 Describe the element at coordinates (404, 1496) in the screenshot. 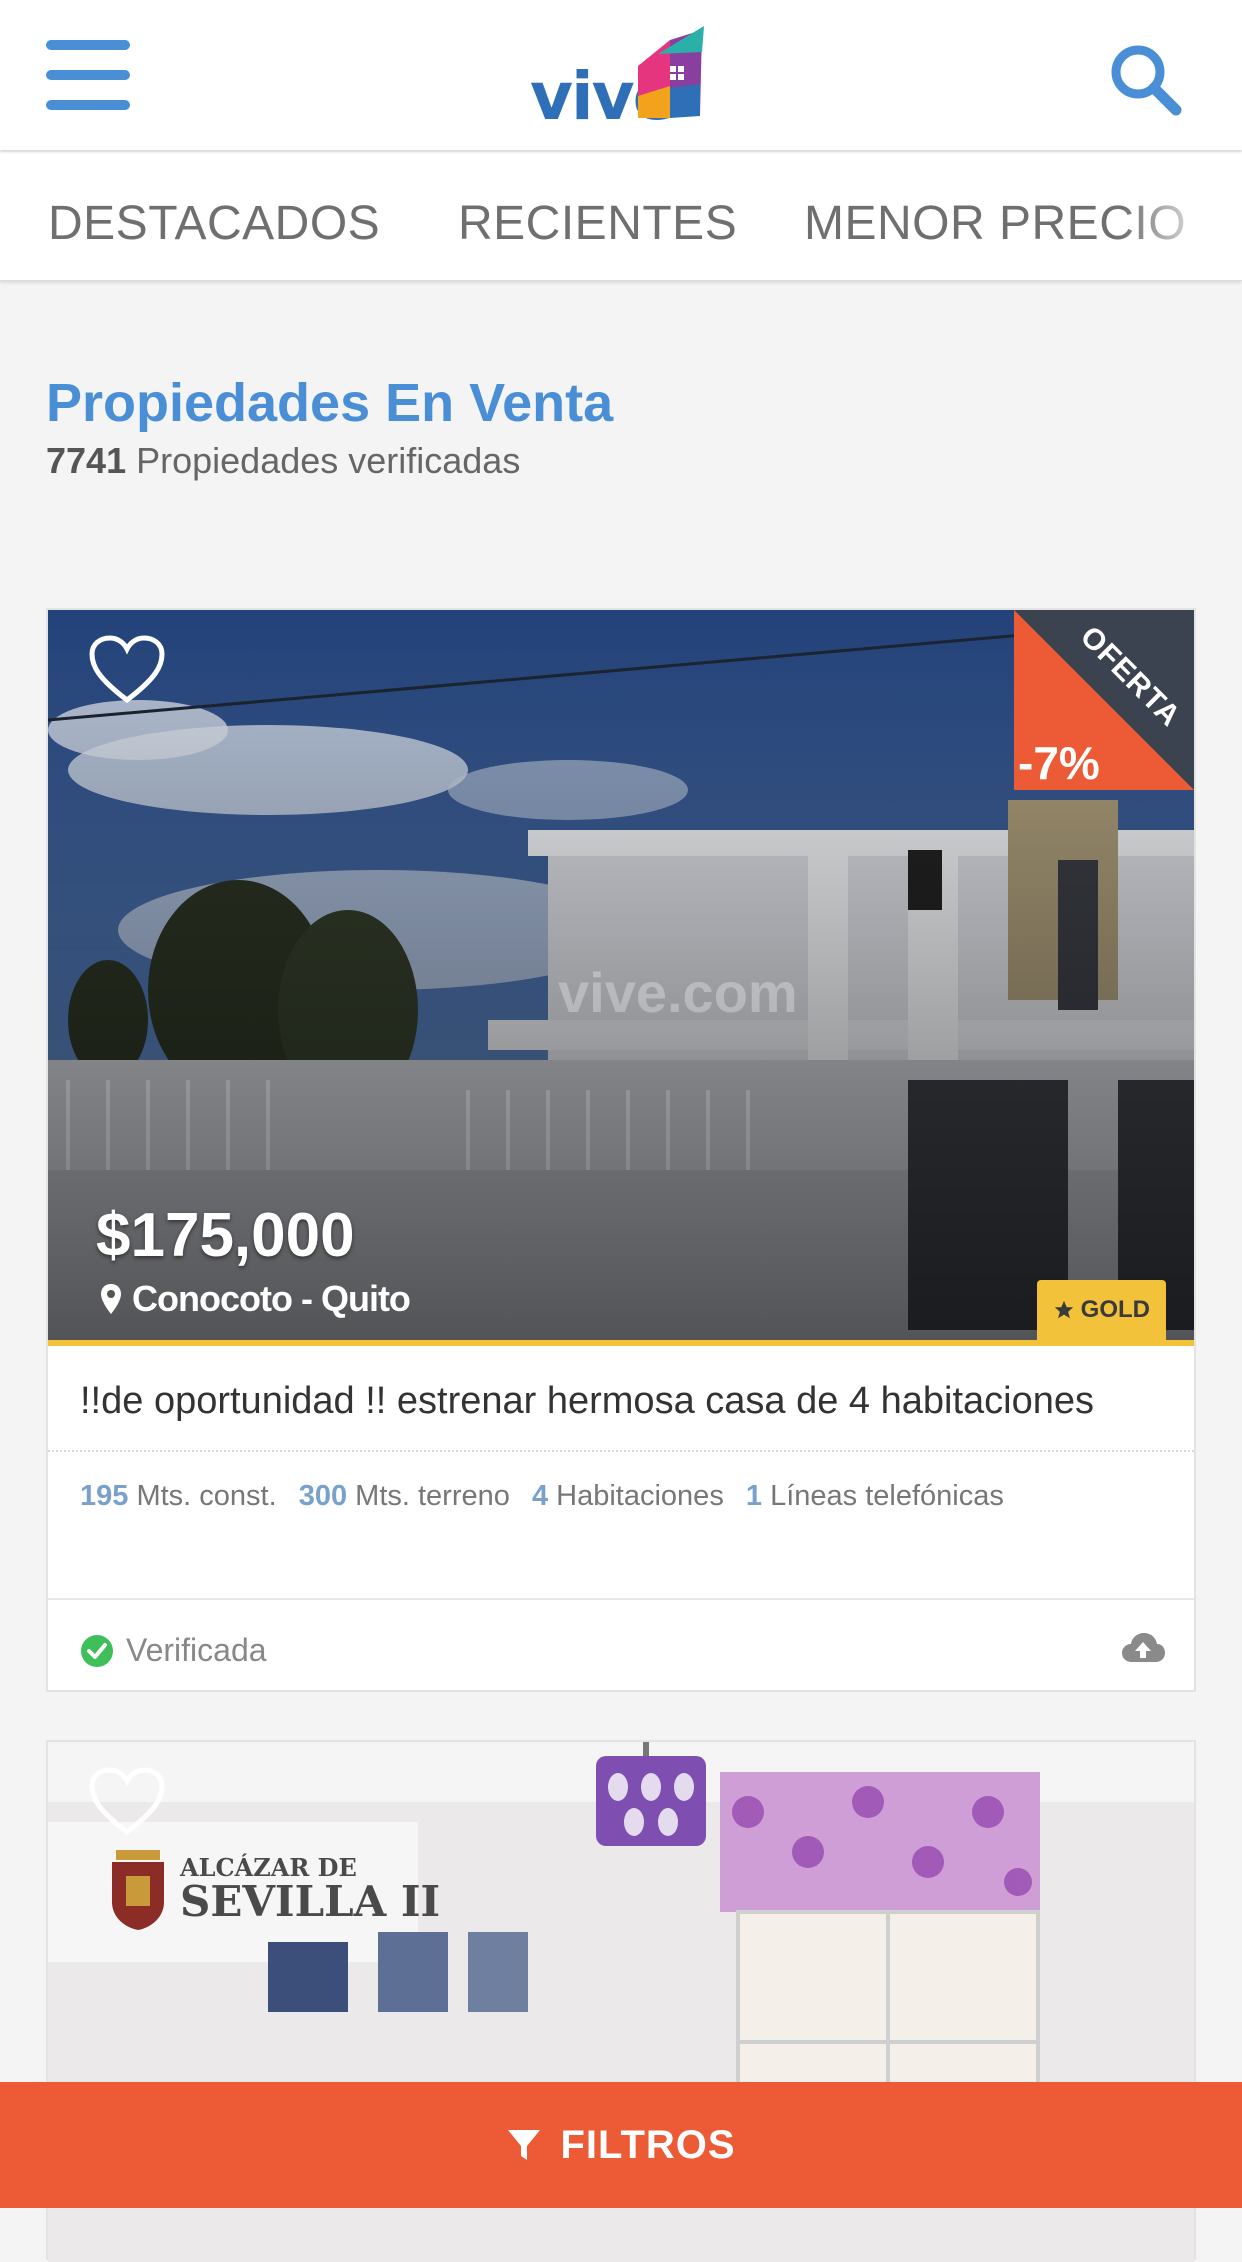

I see `feature-land-area: 300 Mts. terreno` at that location.